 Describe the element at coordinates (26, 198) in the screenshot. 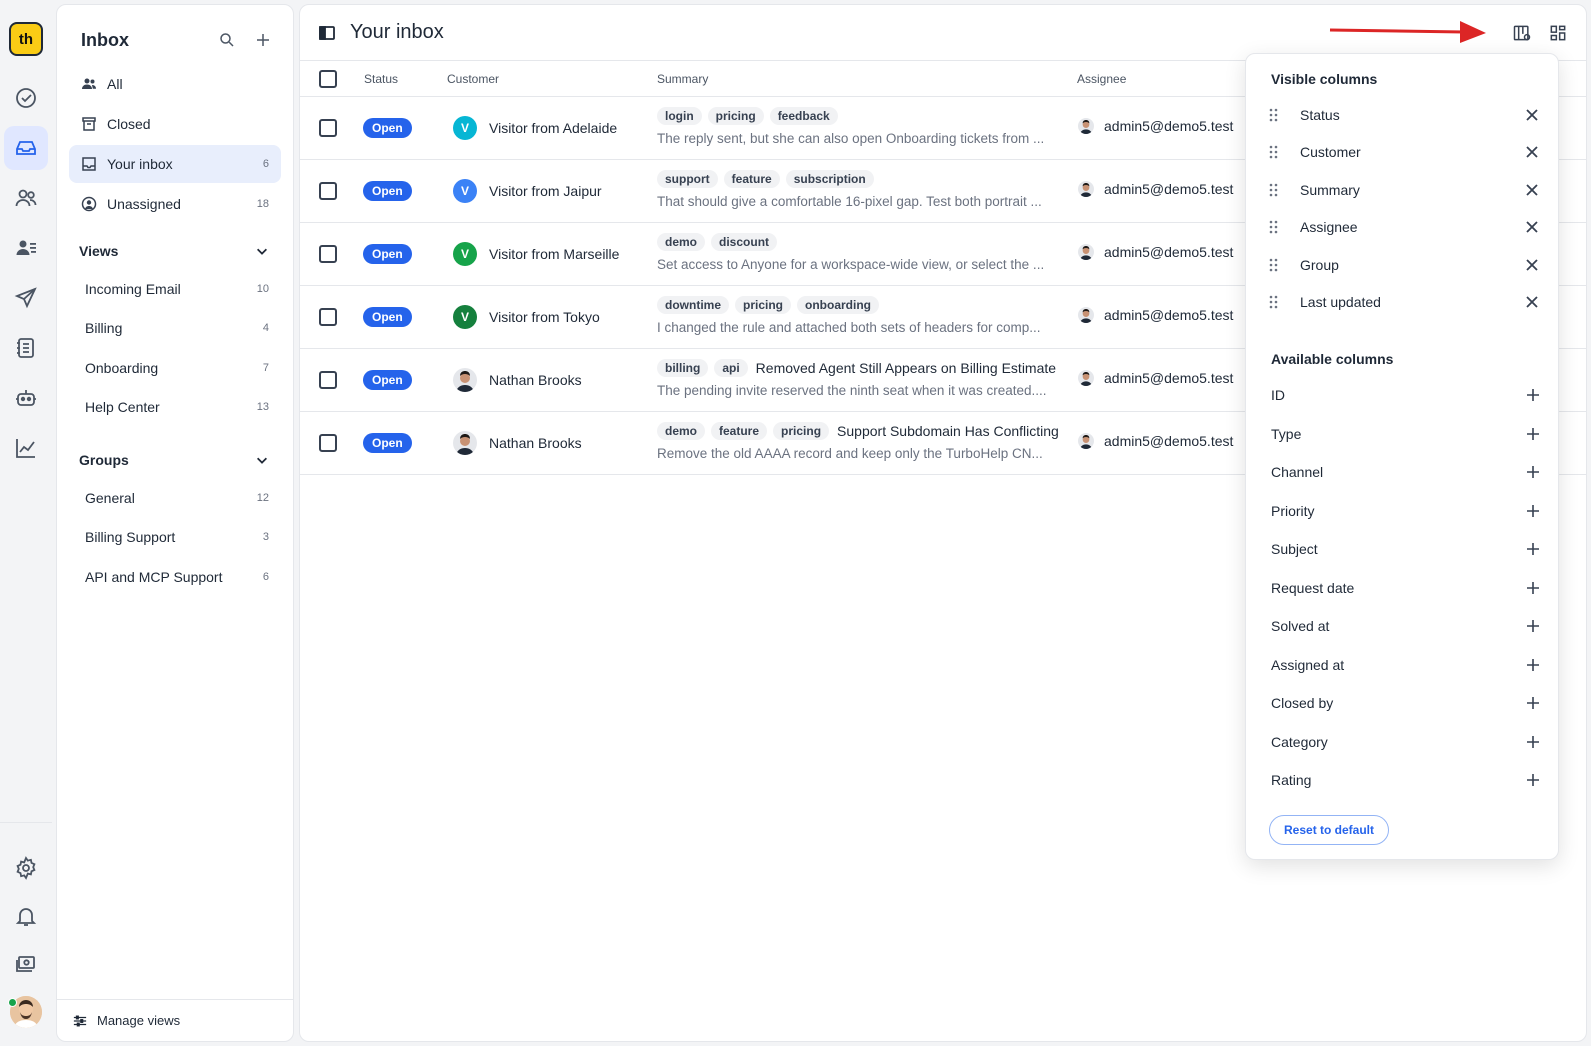

I see `users-icon` at that location.